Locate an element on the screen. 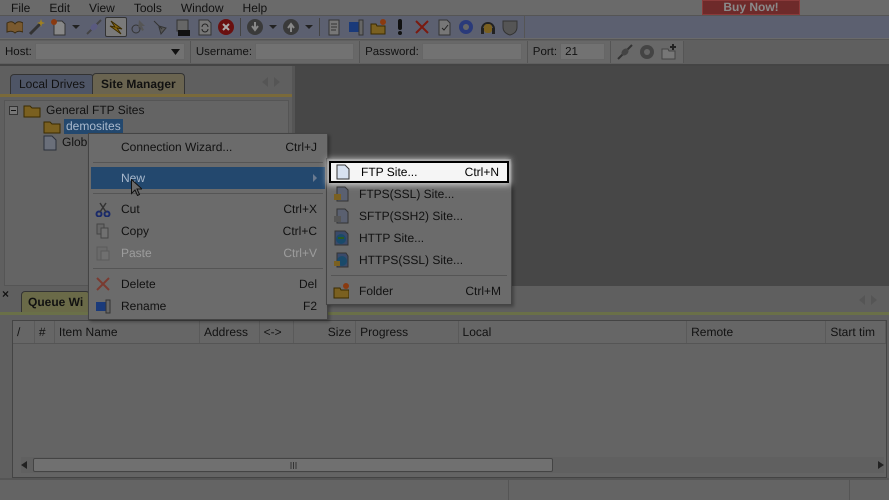 The image size is (889, 500). menu-item: Connection Wizard... Ctrl+J is located at coordinates (208, 147).